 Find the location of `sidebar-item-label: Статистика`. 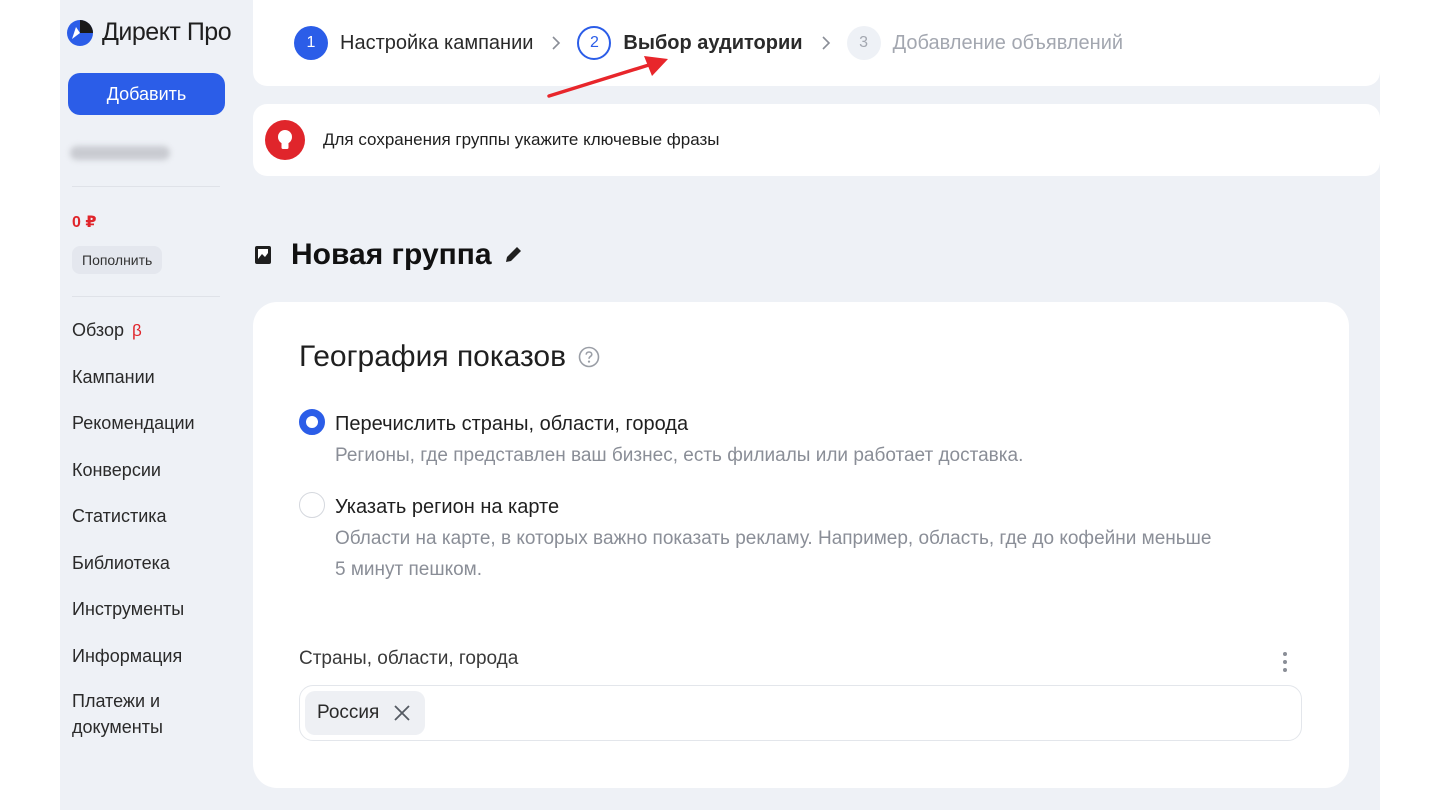

sidebar-item-label: Статистика is located at coordinates (119, 516).